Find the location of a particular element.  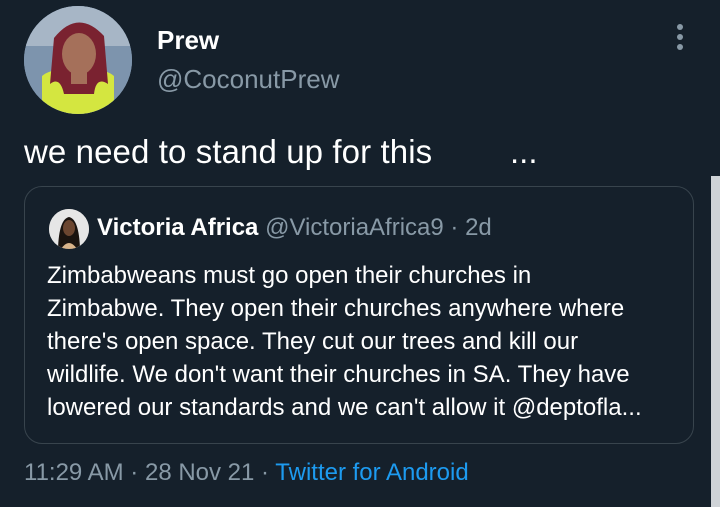

scrollbar is located at coordinates (715, 341).